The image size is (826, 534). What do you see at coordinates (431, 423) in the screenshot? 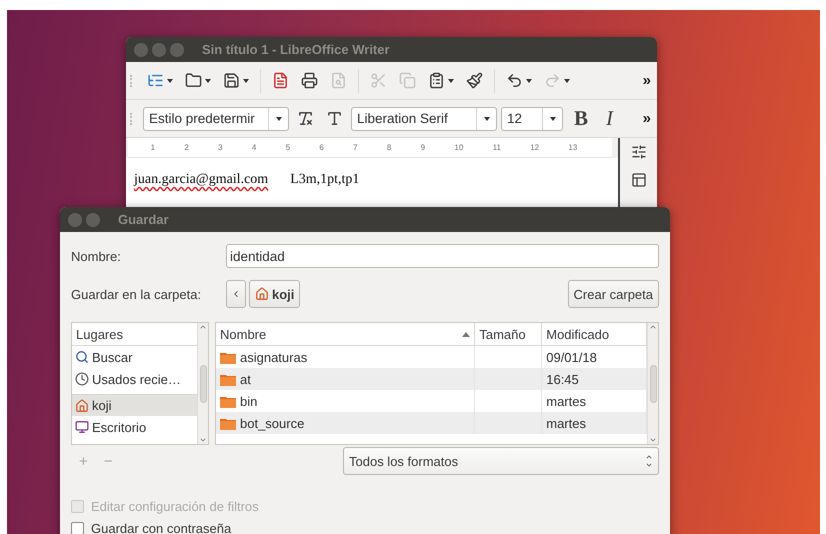
I see `file-row: bot_source martes` at bounding box center [431, 423].